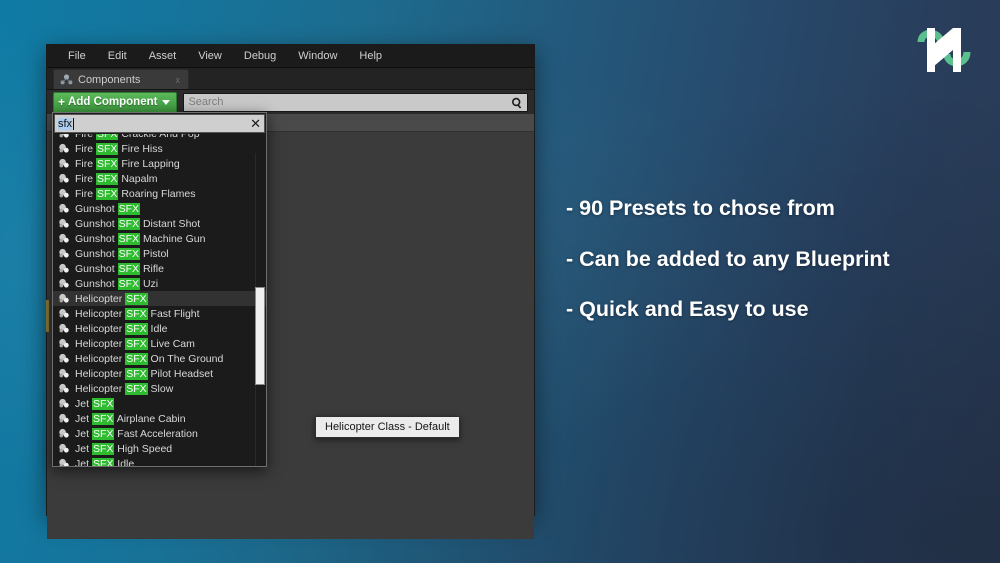 The height and width of the screenshot is (563, 1000). What do you see at coordinates (159, 178) in the screenshot?
I see `dropdown-item: Fire SFX Napalm` at bounding box center [159, 178].